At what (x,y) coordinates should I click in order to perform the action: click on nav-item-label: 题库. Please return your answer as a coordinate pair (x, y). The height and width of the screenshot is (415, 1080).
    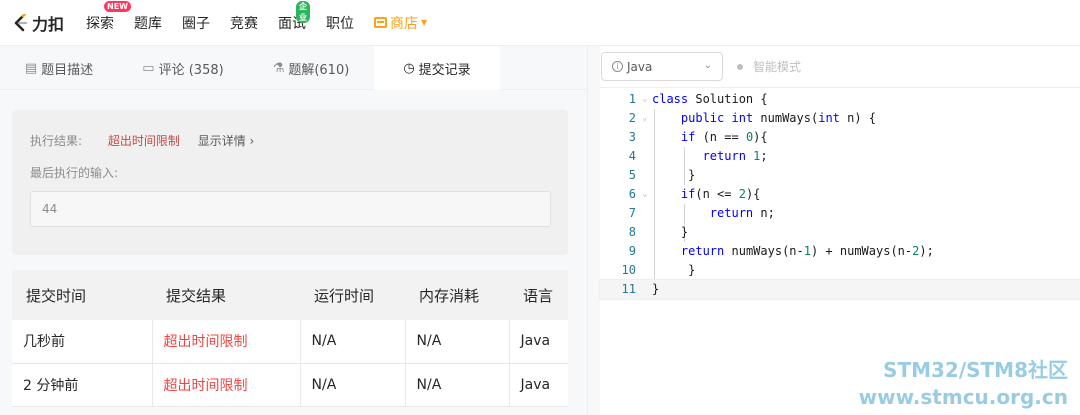
    Looking at the image, I should click on (148, 23).